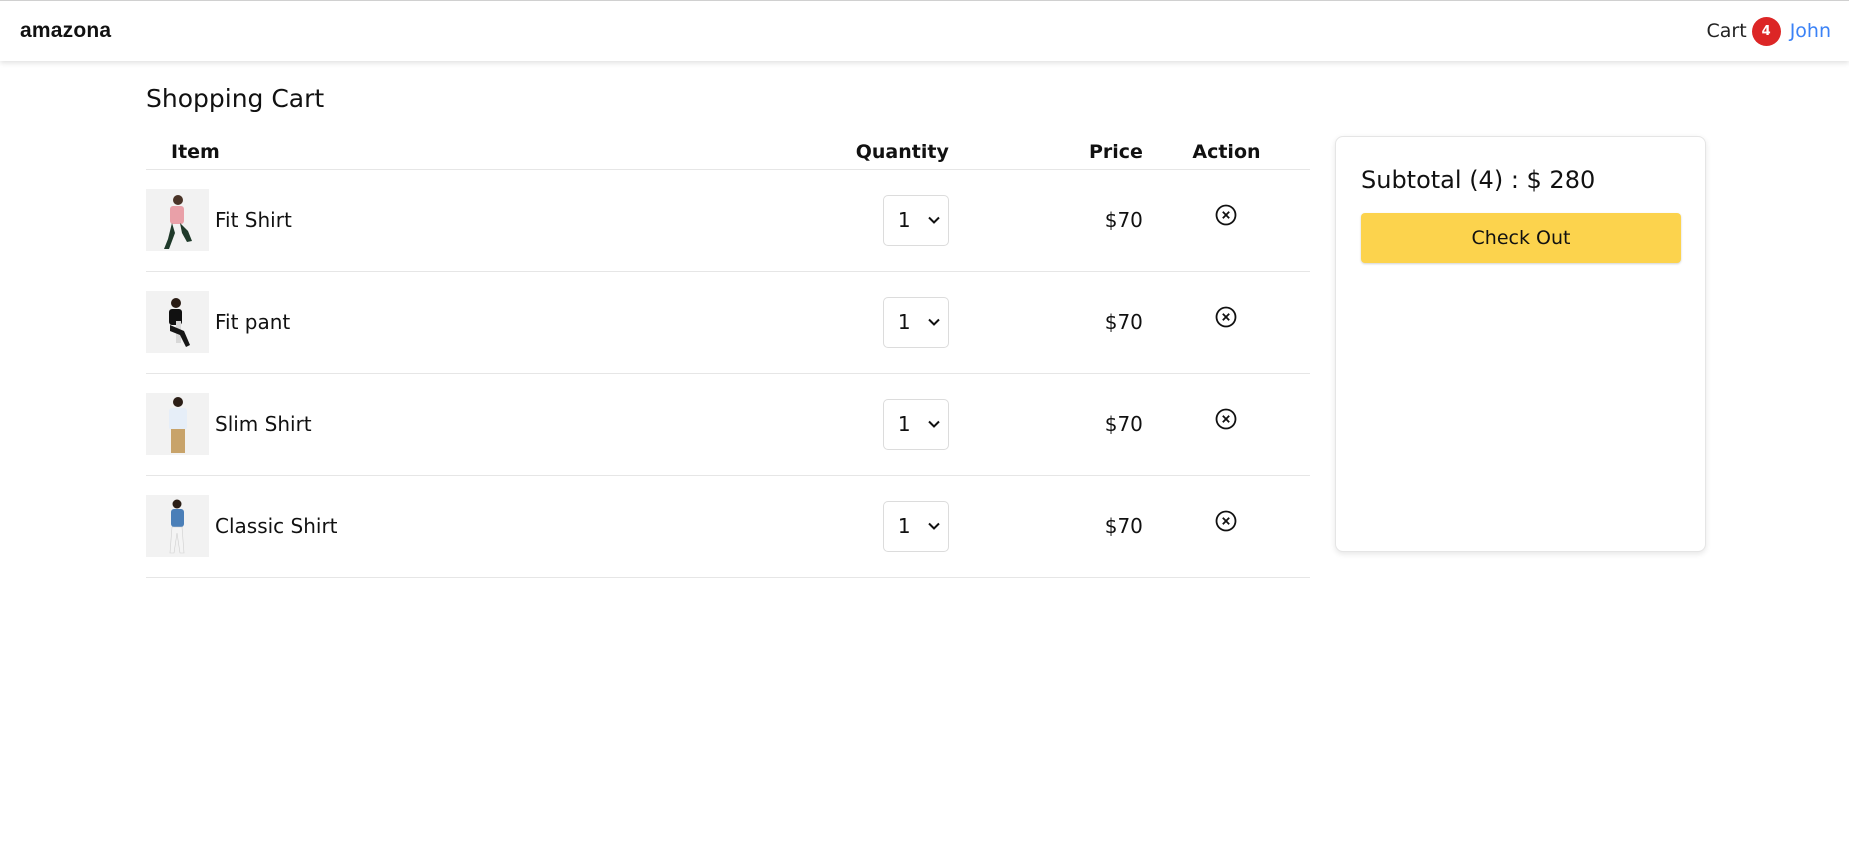 Image resolution: width=1849 pixels, height=848 pixels. I want to click on item-cell: Slim Shirt, so click(463, 424).